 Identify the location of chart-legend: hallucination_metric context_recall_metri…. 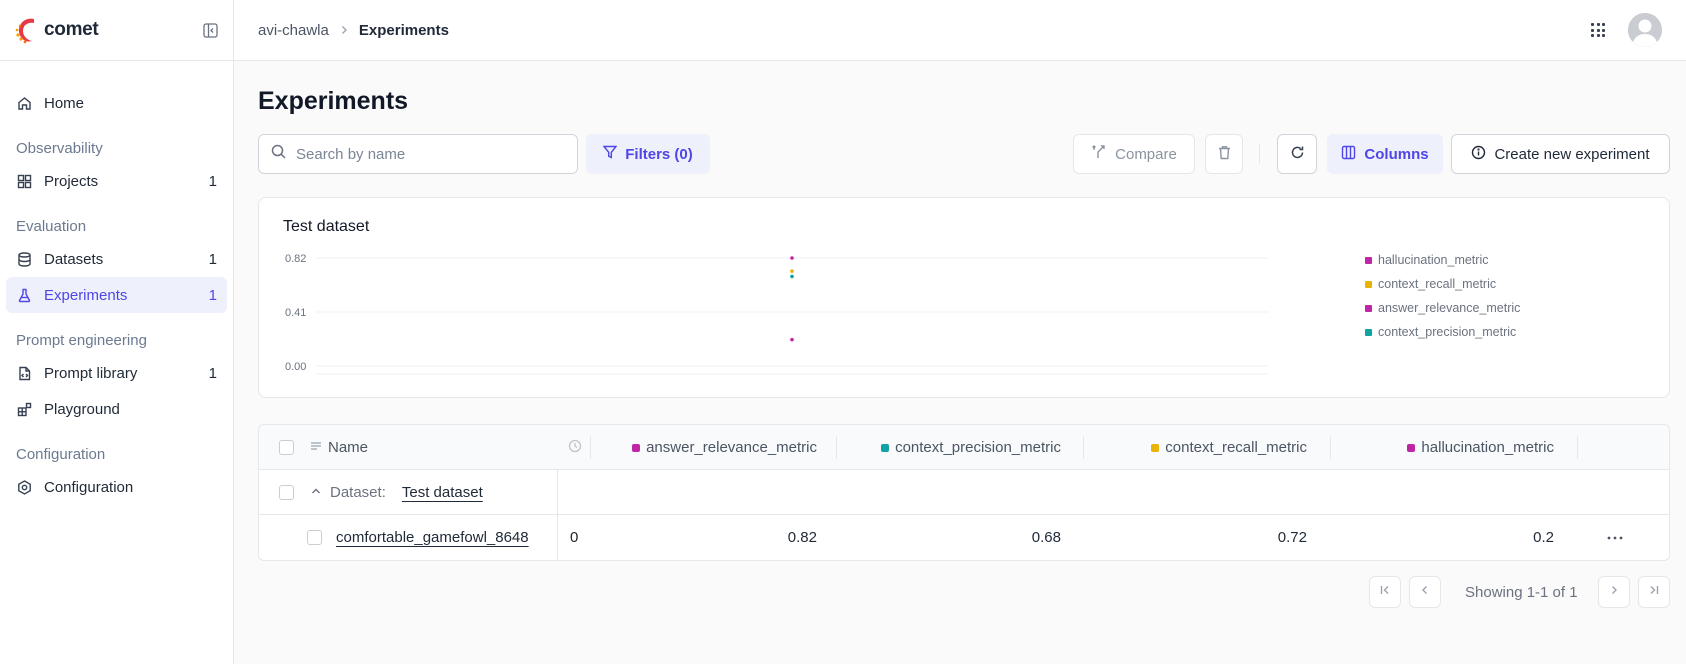
(1442, 296).